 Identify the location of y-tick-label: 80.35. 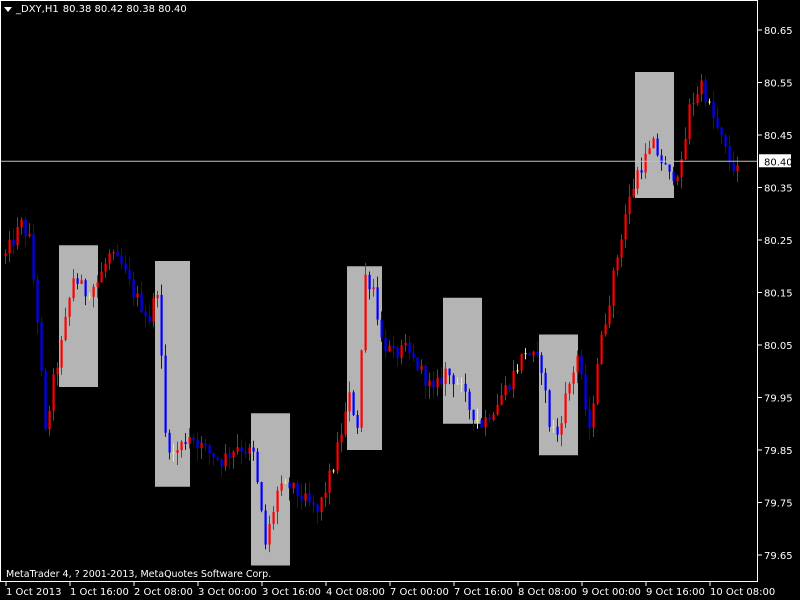
(778, 189).